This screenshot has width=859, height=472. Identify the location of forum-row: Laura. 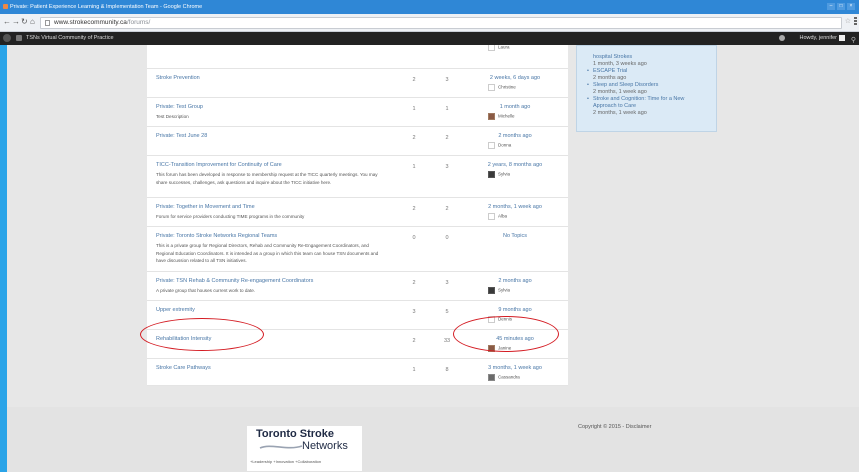
(357, 57).